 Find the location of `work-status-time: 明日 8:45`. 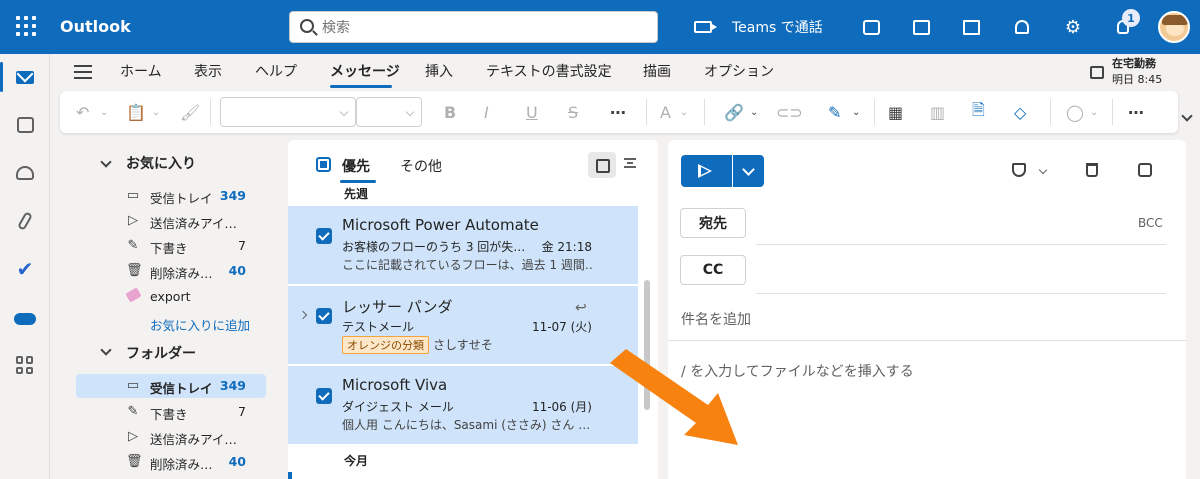

work-status-time: 明日 8:45 is located at coordinates (1137, 79).